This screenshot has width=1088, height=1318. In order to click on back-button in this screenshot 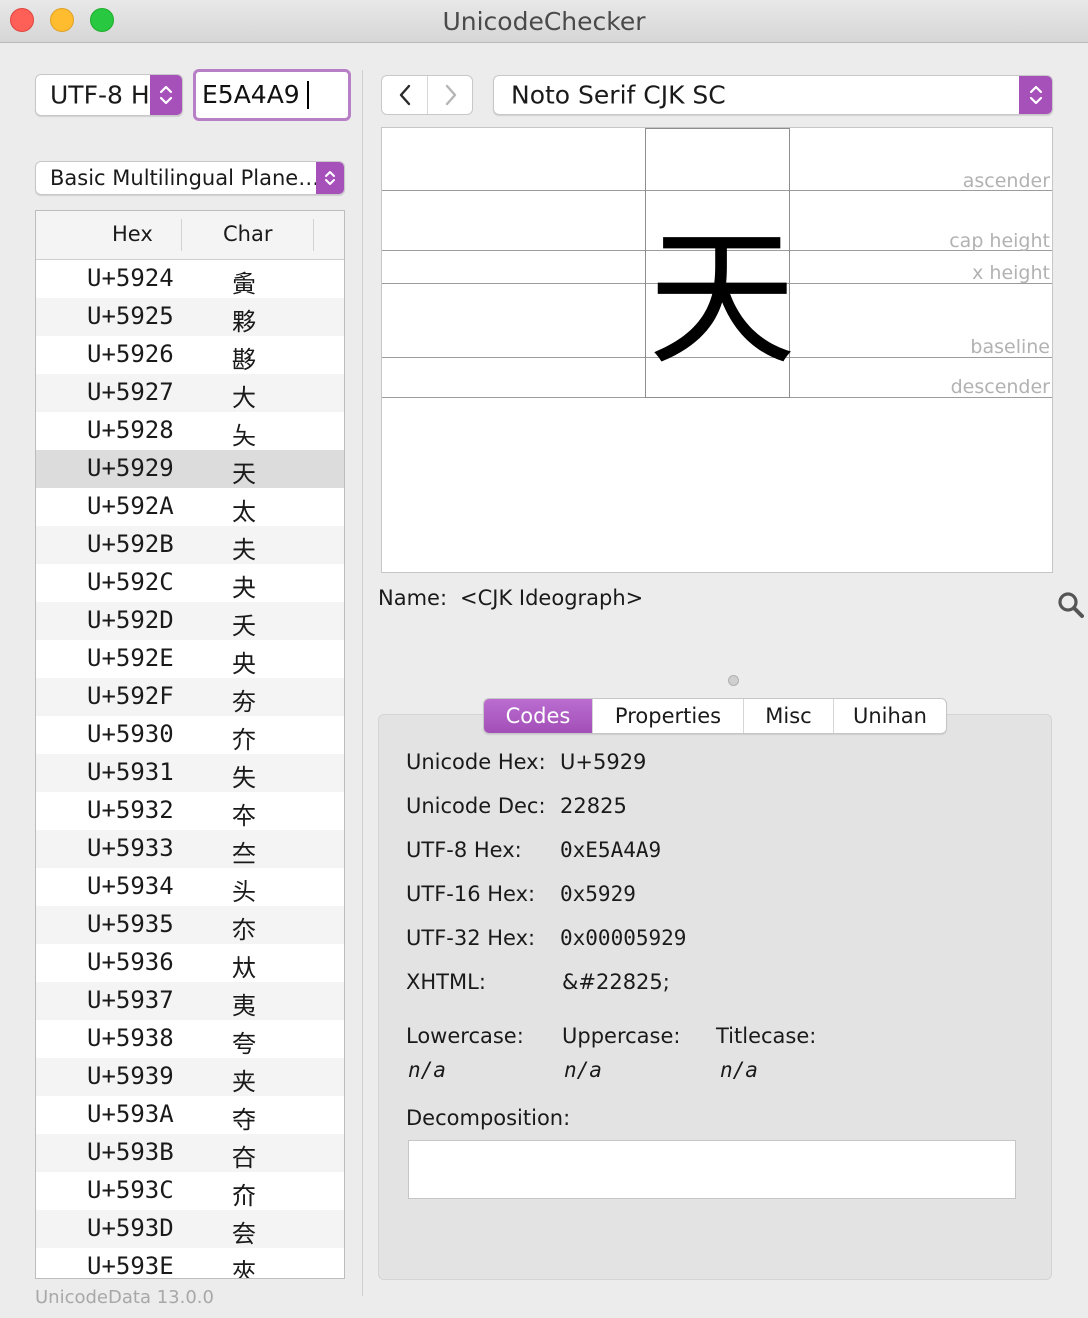, I will do `click(405, 95)`.